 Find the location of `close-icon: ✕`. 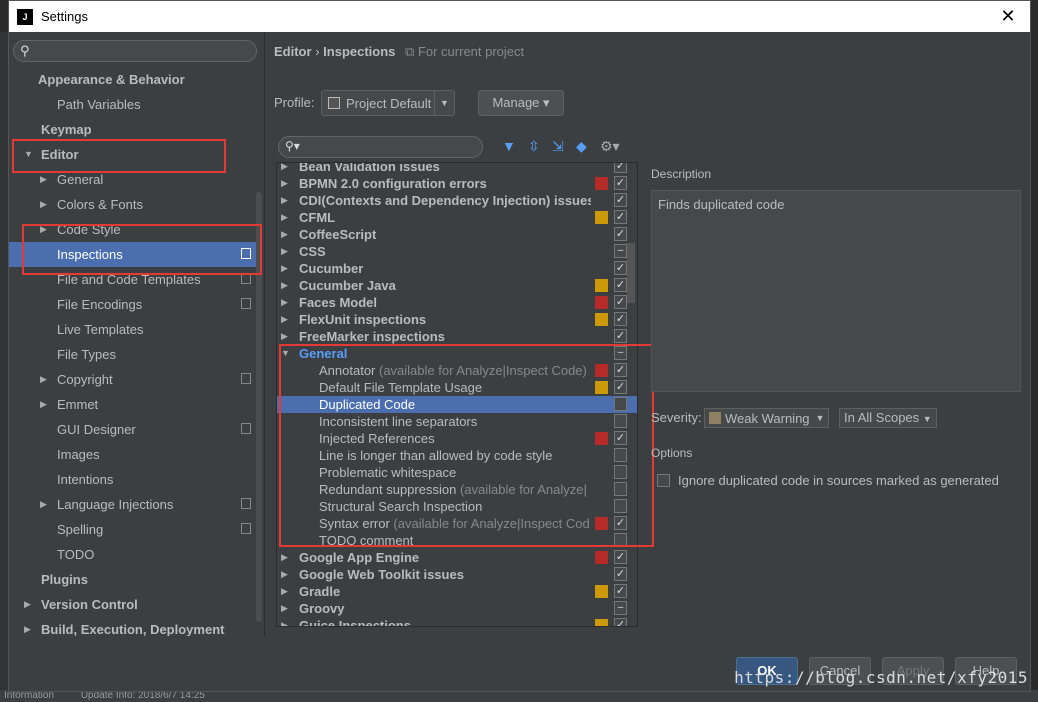

close-icon: ✕ is located at coordinates (1008, 17).